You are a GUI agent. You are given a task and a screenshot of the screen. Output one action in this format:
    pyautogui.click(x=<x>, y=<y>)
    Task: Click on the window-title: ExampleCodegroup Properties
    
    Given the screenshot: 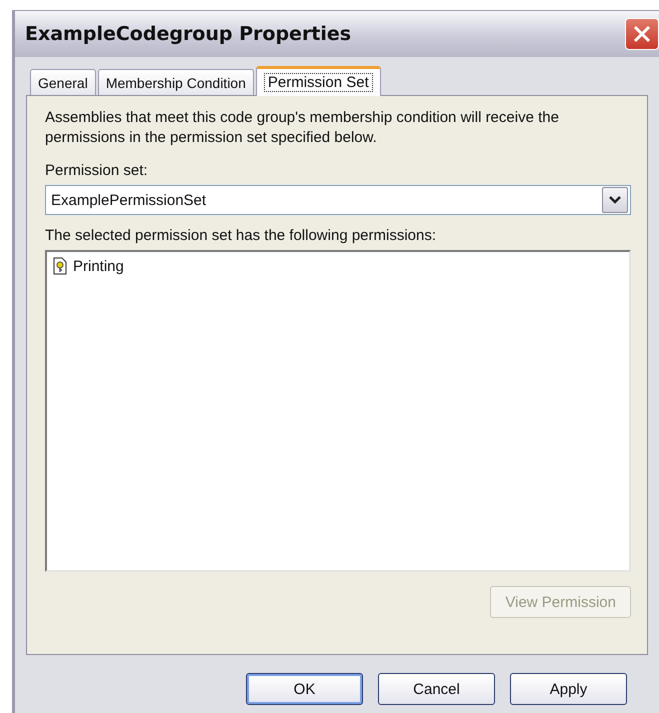 What is the action you would take?
    pyautogui.click(x=188, y=34)
    